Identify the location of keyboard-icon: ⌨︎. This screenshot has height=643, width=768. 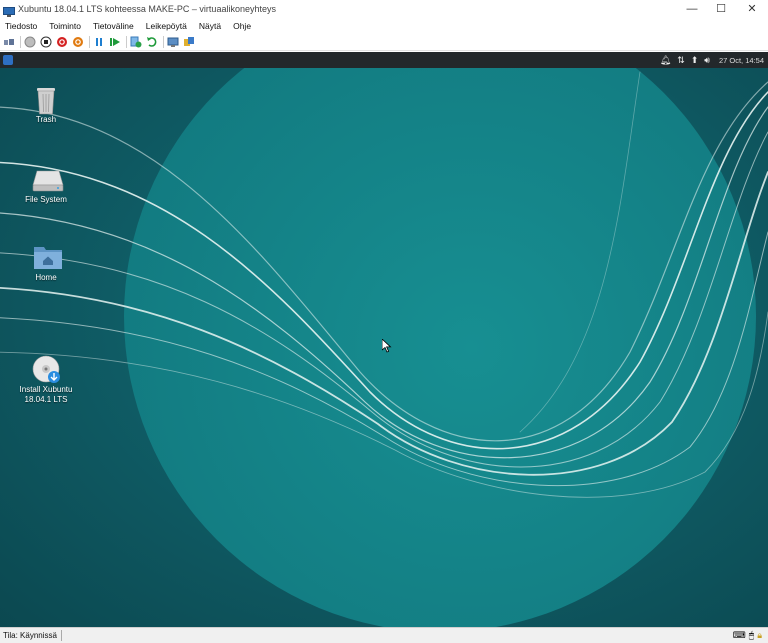
(739, 635).